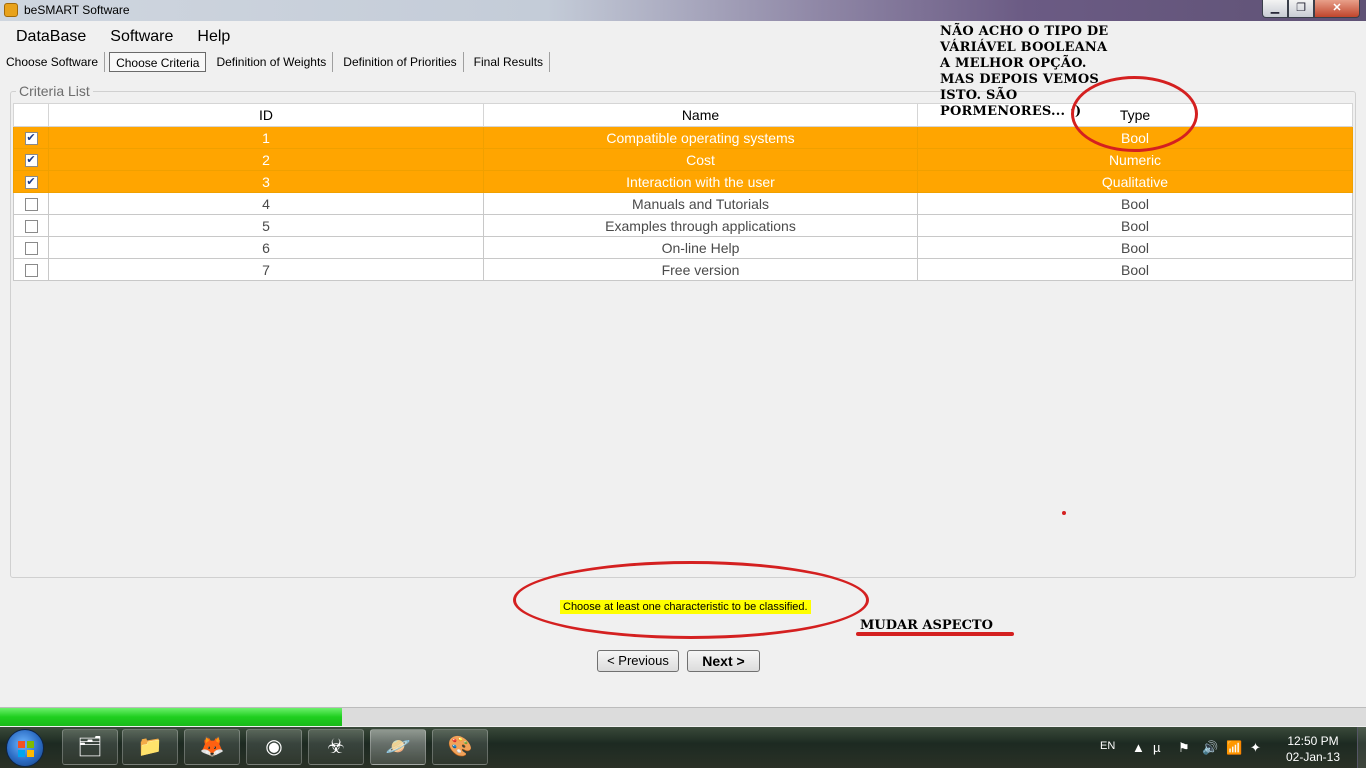 The image size is (1366, 768). I want to click on windows-logo-icon, so click(26, 749).